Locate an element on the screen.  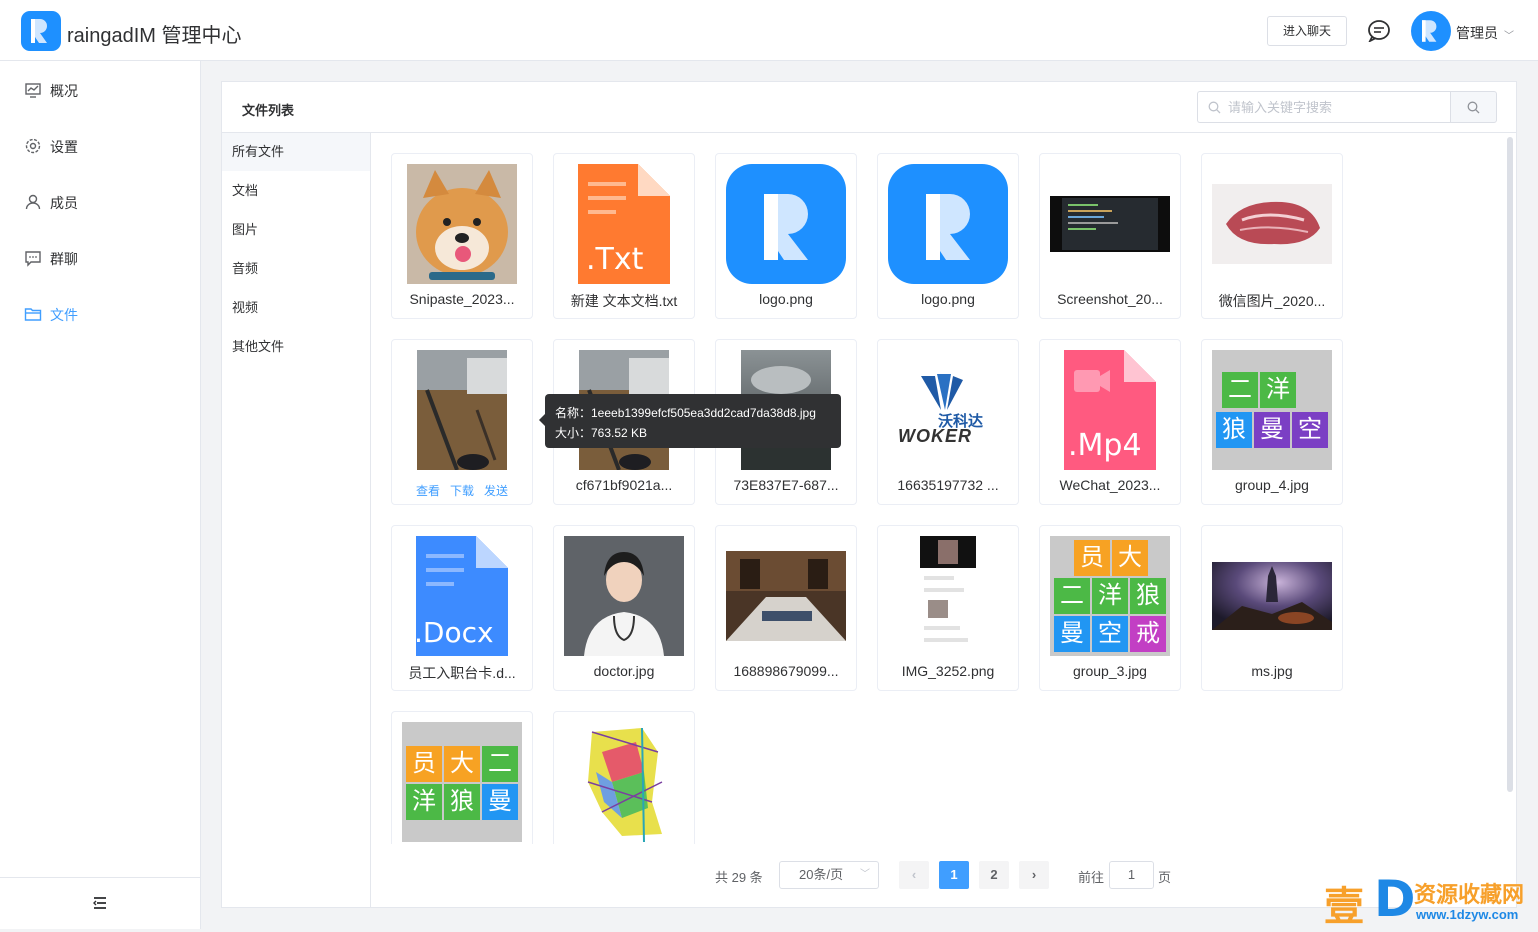
file-card: ms.jpg is located at coordinates (1272, 608).